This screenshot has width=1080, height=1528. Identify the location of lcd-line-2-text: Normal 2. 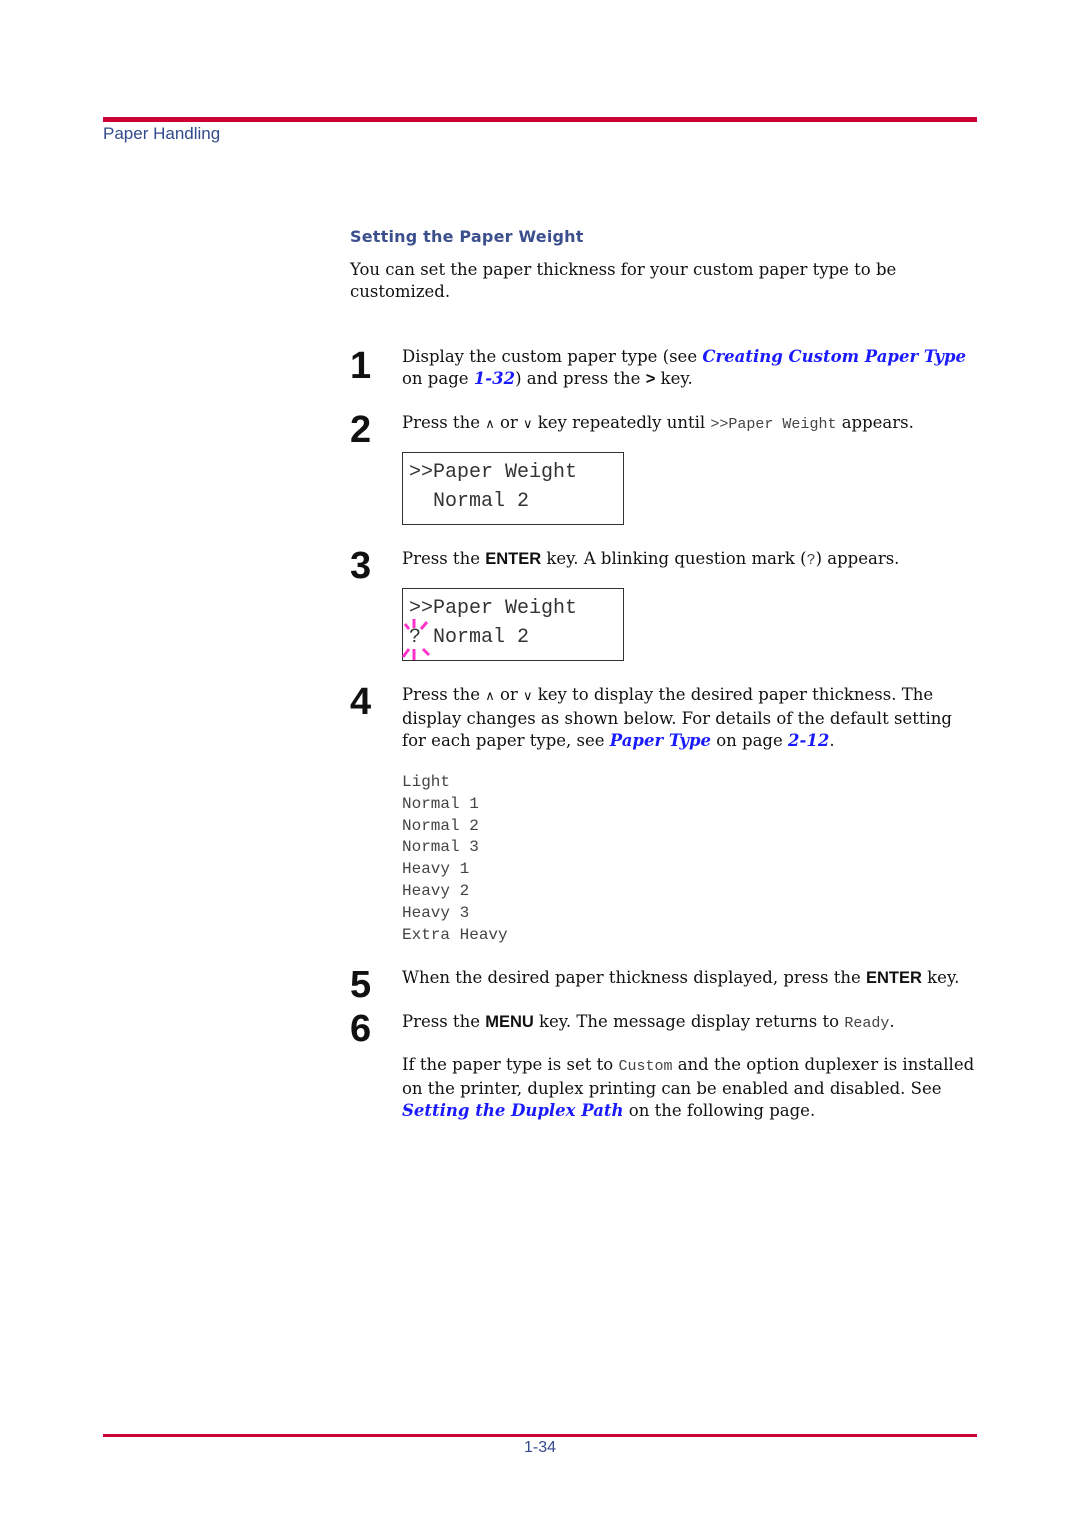
(475, 637).